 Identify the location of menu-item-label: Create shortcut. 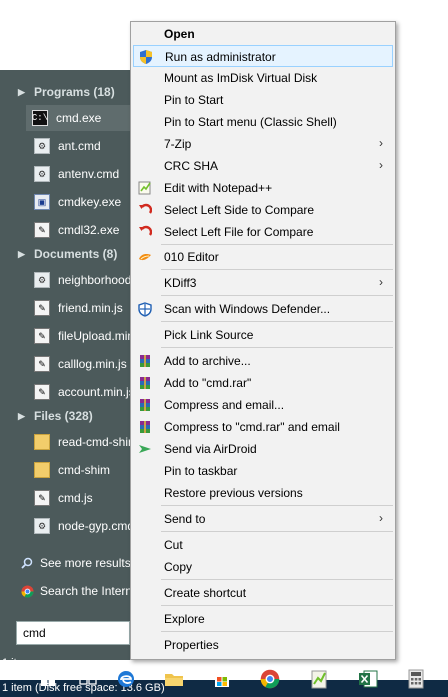
(205, 593).